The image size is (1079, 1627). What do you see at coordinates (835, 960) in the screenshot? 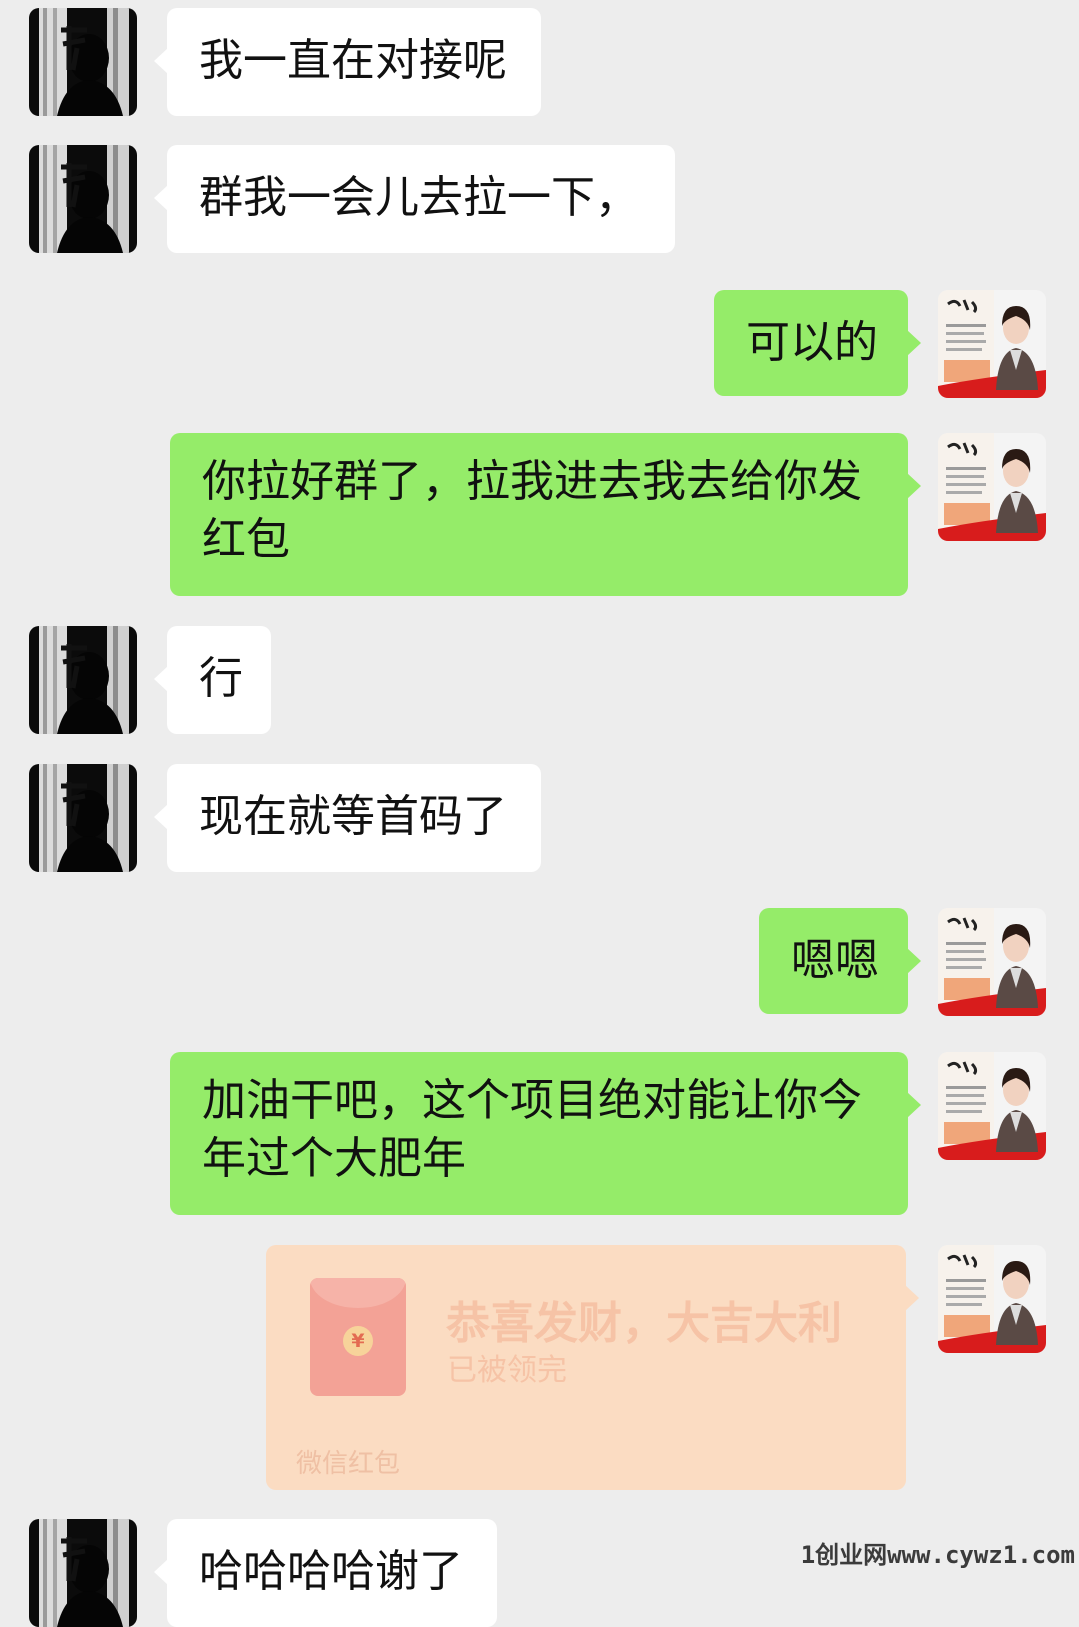
I see `message-text: 嗯嗯` at bounding box center [835, 960].